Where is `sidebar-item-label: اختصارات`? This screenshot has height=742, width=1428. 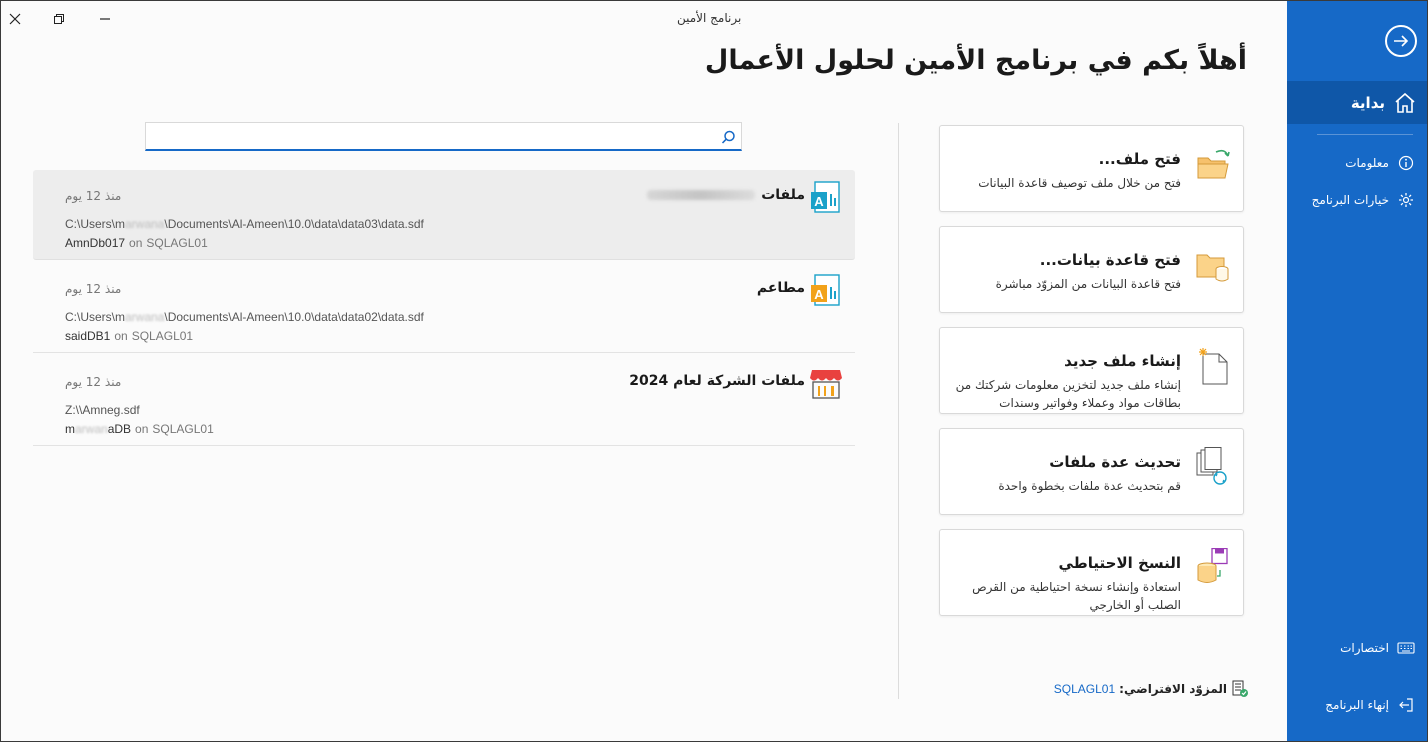 sidebar-item-label: اختصارات is located at coordinates (1364, 648).